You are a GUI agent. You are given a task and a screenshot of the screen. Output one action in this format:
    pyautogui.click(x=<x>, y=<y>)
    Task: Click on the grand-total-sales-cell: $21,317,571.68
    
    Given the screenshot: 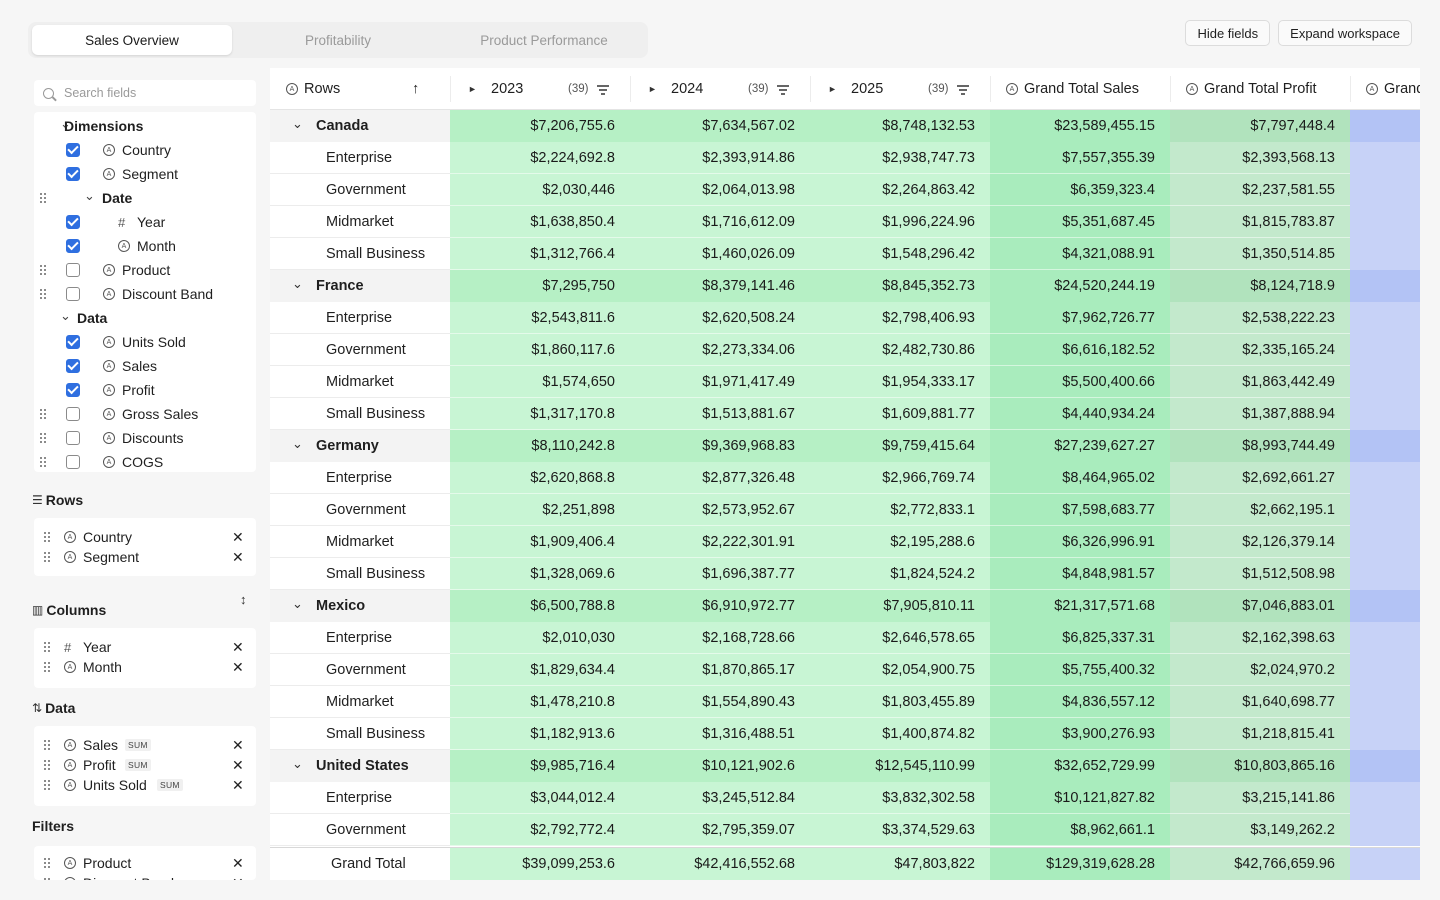 What is the action you would take?
    pyautogui.click(x=1080, y=606)
    